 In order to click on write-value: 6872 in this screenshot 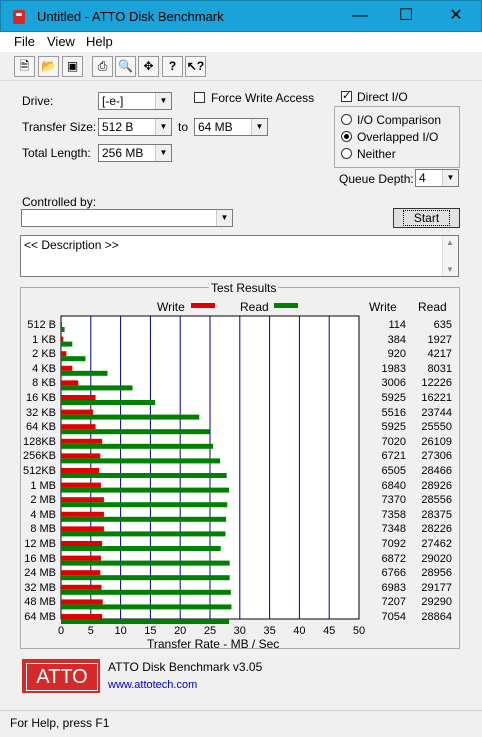, I will do `click(393, 558)`.